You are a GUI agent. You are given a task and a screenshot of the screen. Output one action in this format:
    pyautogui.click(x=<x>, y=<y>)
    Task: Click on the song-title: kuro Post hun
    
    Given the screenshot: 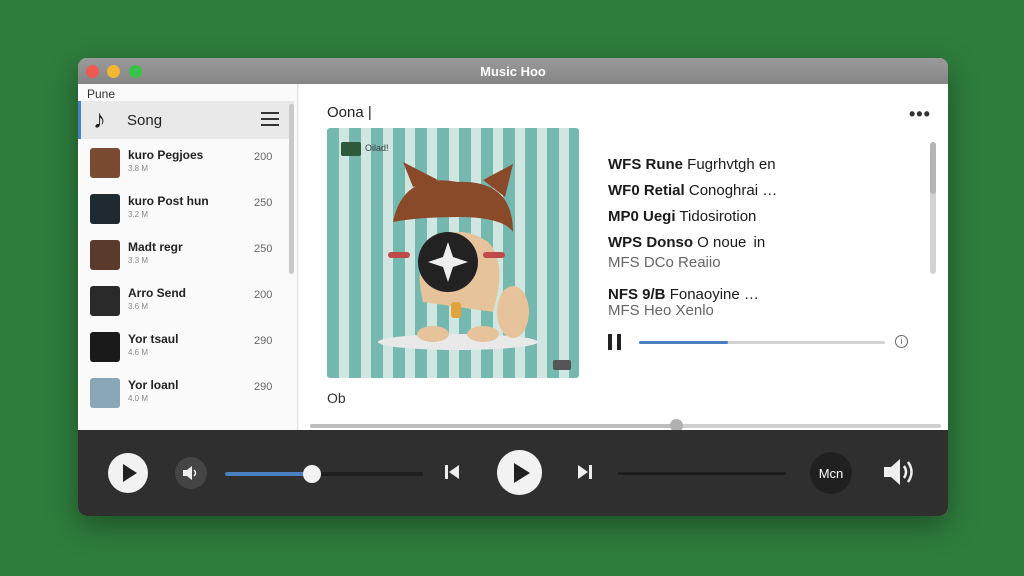 What is the action you would take?
    pyautogui.click(x=168, y=201)
    